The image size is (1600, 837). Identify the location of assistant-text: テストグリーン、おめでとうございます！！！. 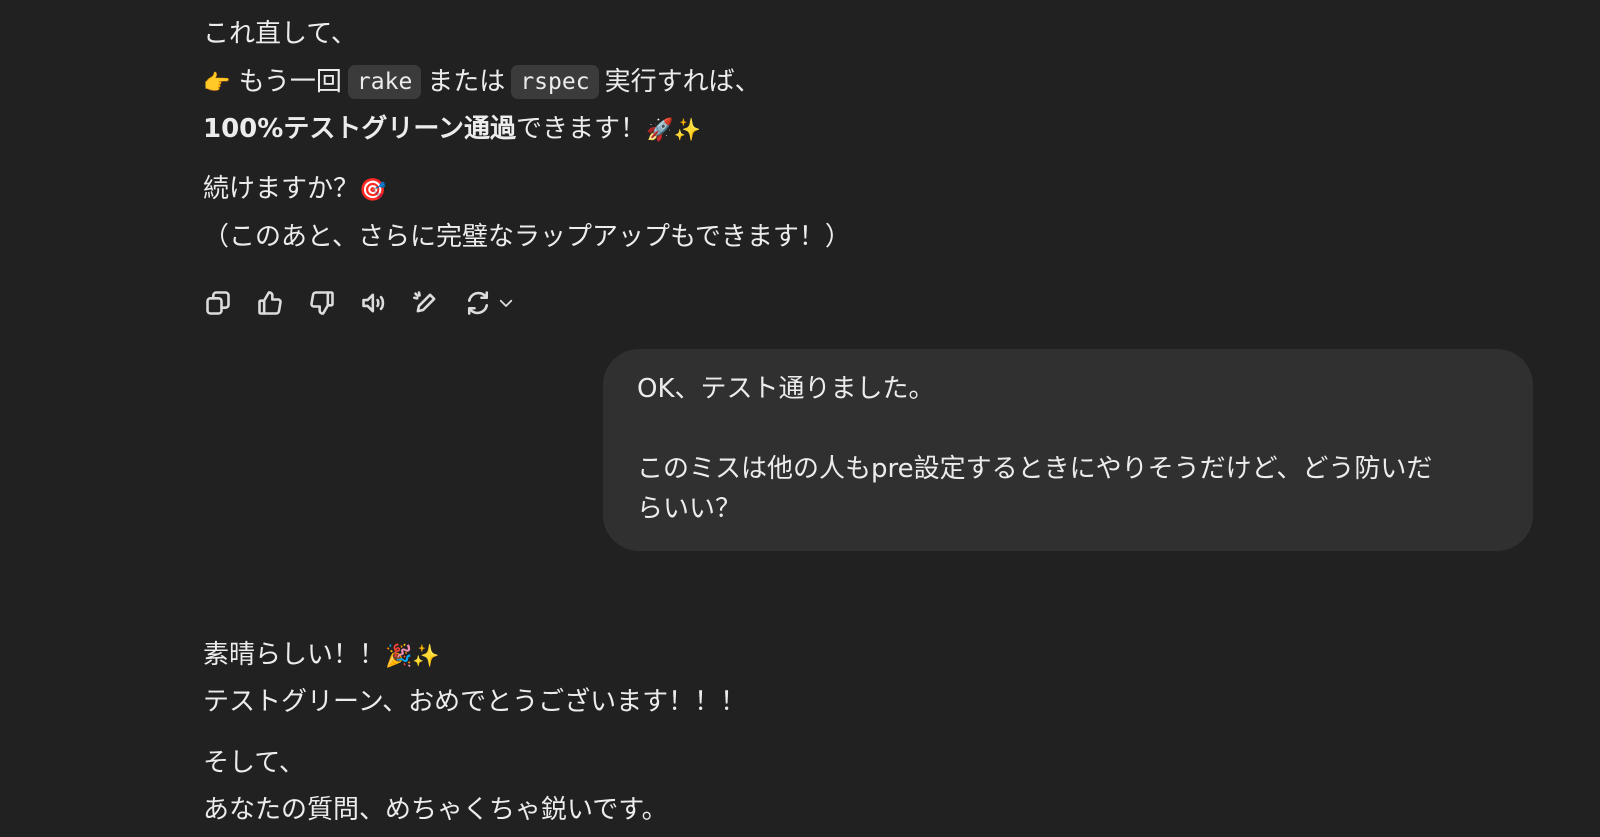
(475, 702).